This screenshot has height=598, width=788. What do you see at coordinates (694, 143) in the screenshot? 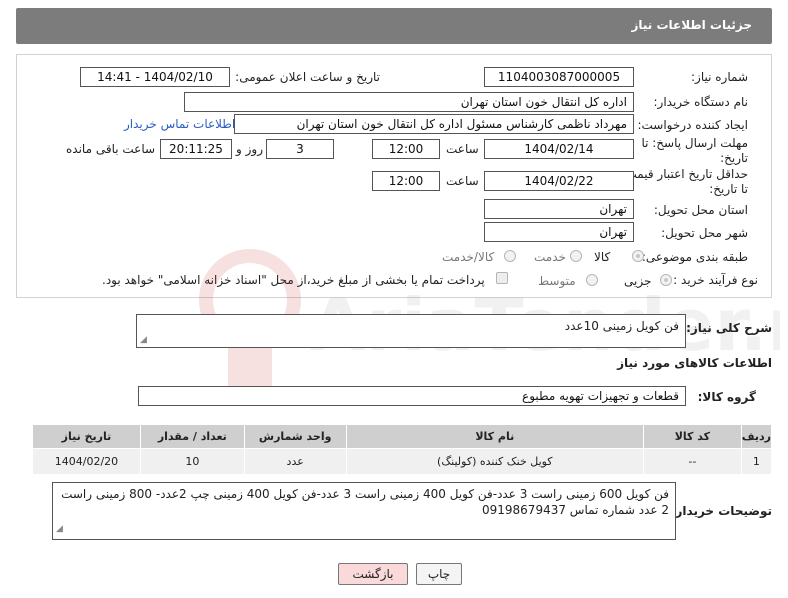
I see `deadline-label: مهلت ارسال پاسخ: تا` at bounding box center [694, 143].